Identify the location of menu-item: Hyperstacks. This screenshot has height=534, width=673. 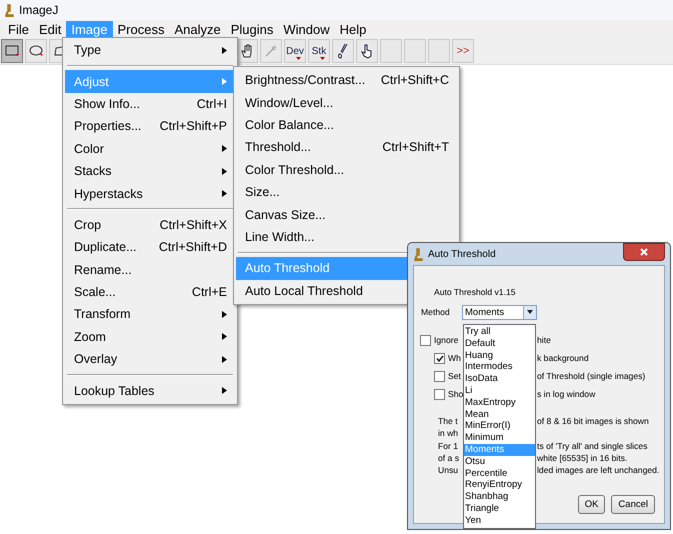
(150, 193).